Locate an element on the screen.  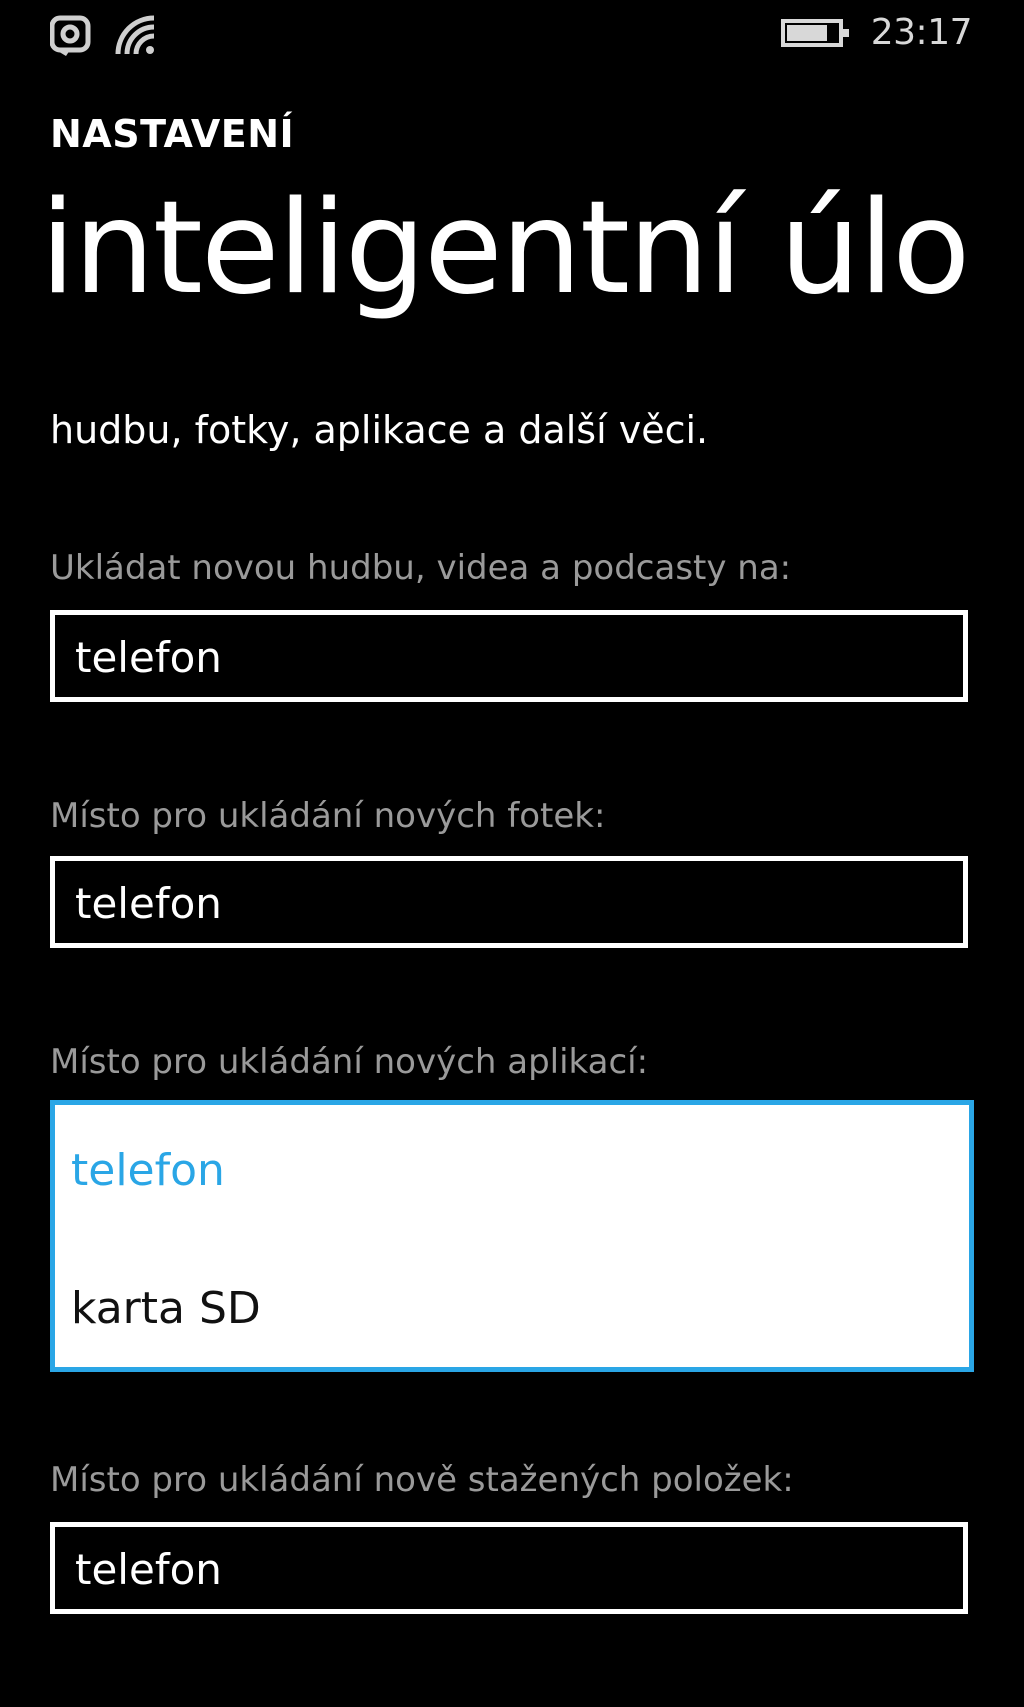
clock: 23:17 is located at coordinates (921, 32).